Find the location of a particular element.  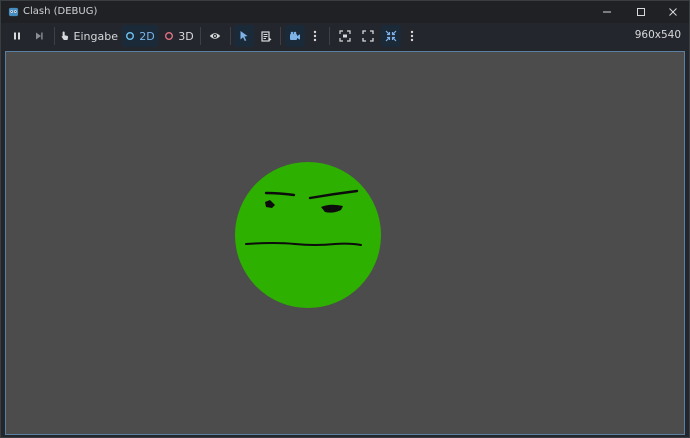

shrink-icon is located at coordinates (391, 36).